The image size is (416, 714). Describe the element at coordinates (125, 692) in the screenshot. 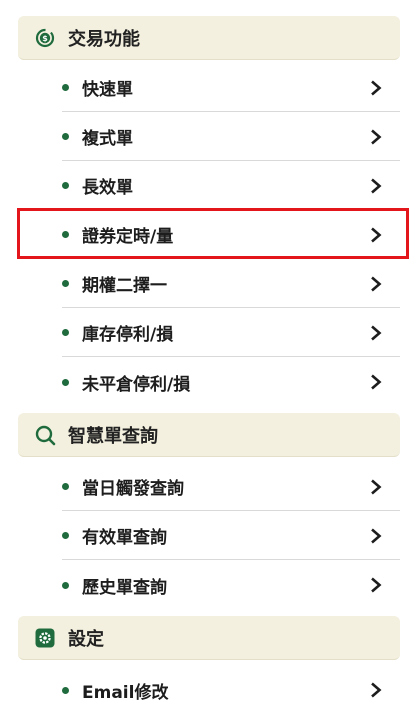

I see `menu-item-label: Email修改` at that location.